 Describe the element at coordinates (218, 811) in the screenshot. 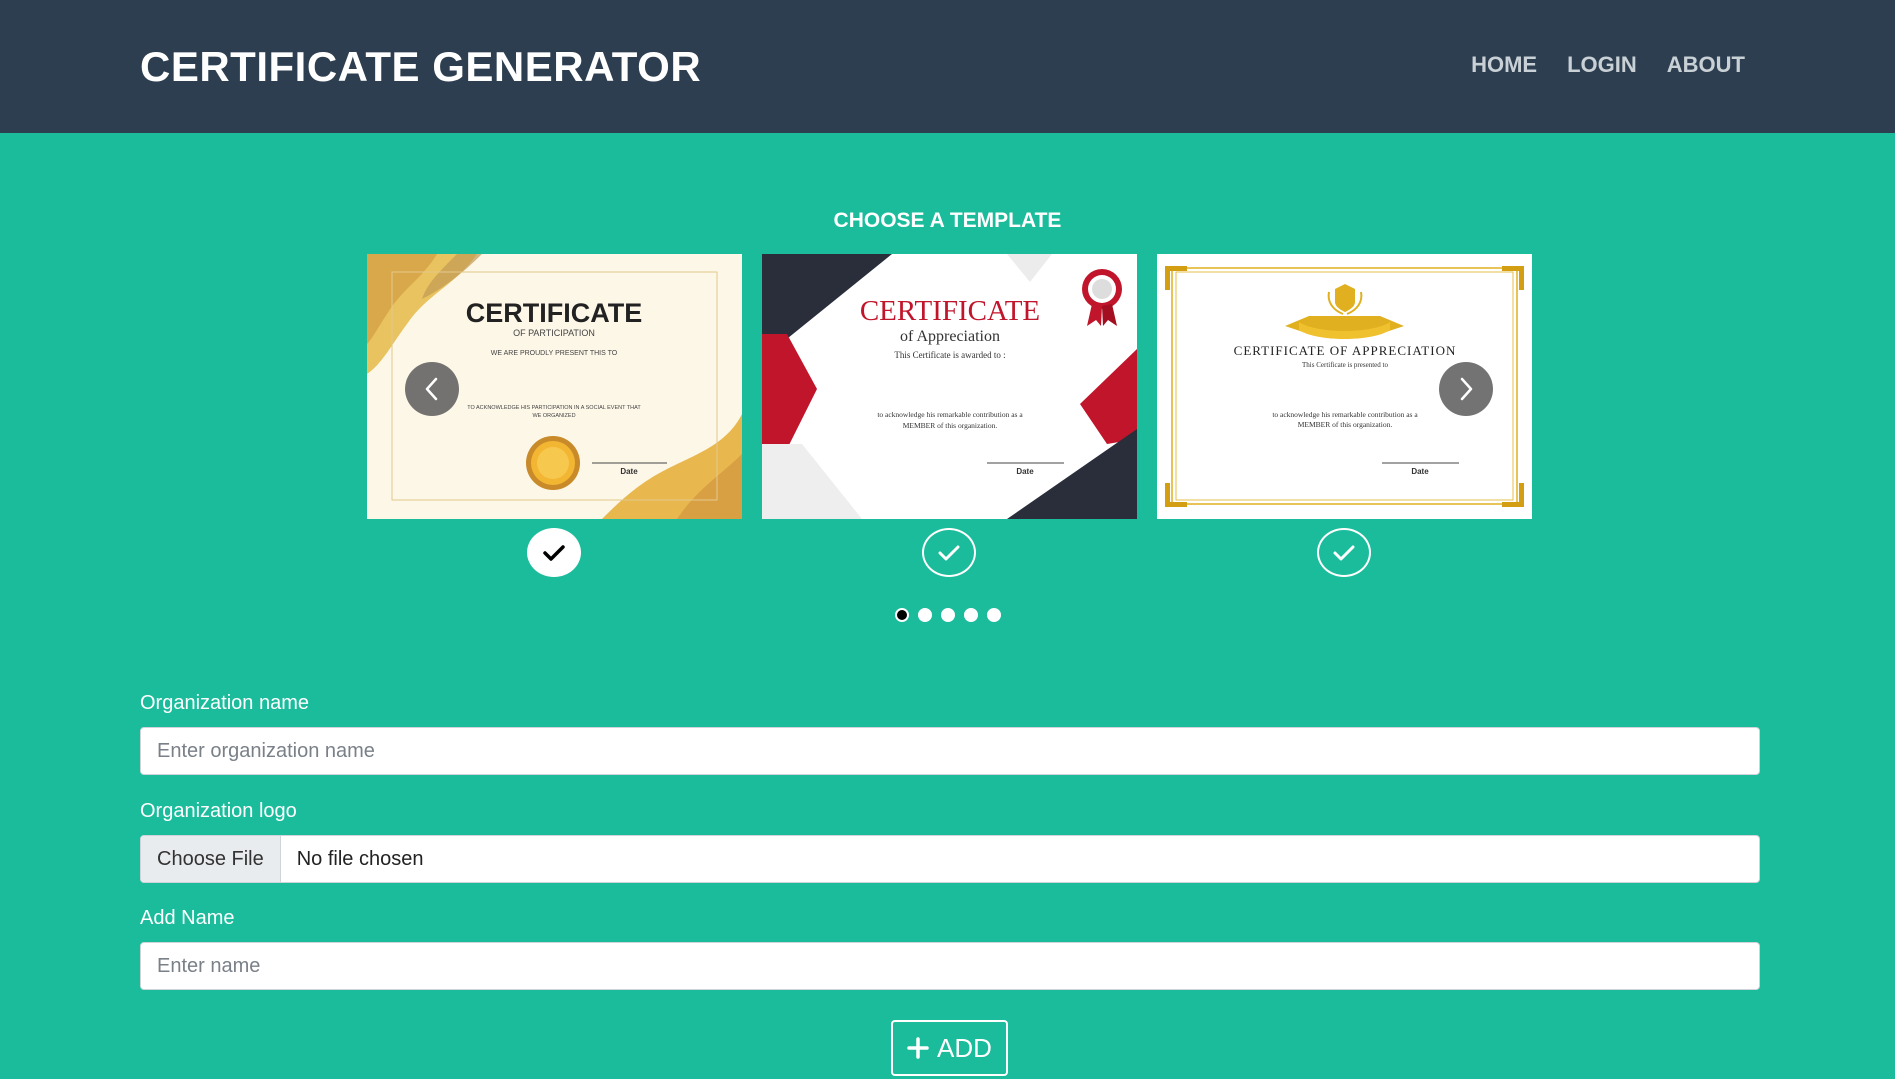

I see `org-logo-label: Organization logo` at that location.